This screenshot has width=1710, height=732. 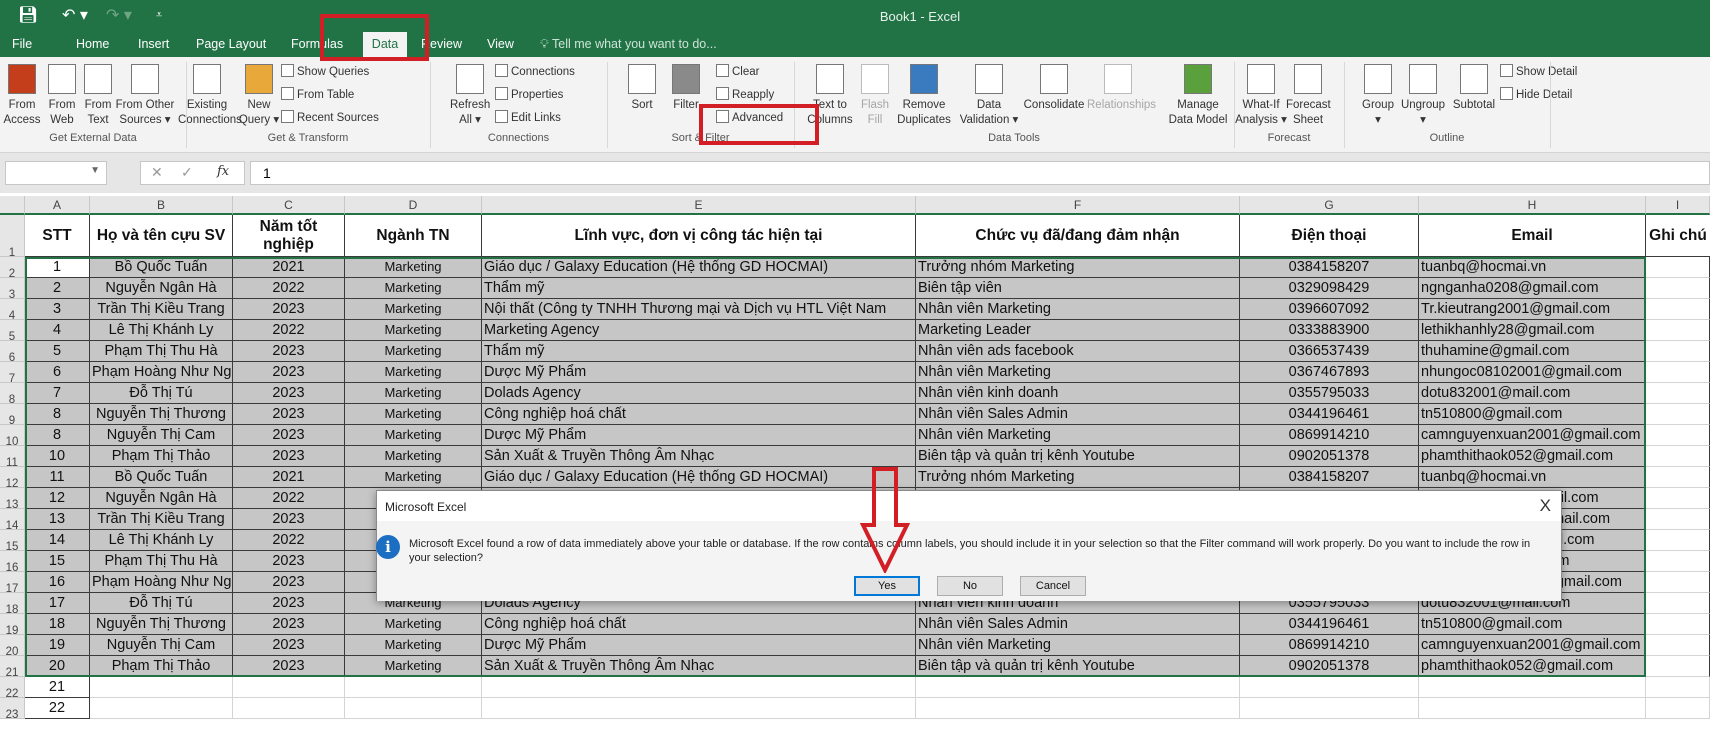 What do you see at coordinates (161, 205) in the screenshot?
I see `column-header-b: B` at bounding box center [161, 205].